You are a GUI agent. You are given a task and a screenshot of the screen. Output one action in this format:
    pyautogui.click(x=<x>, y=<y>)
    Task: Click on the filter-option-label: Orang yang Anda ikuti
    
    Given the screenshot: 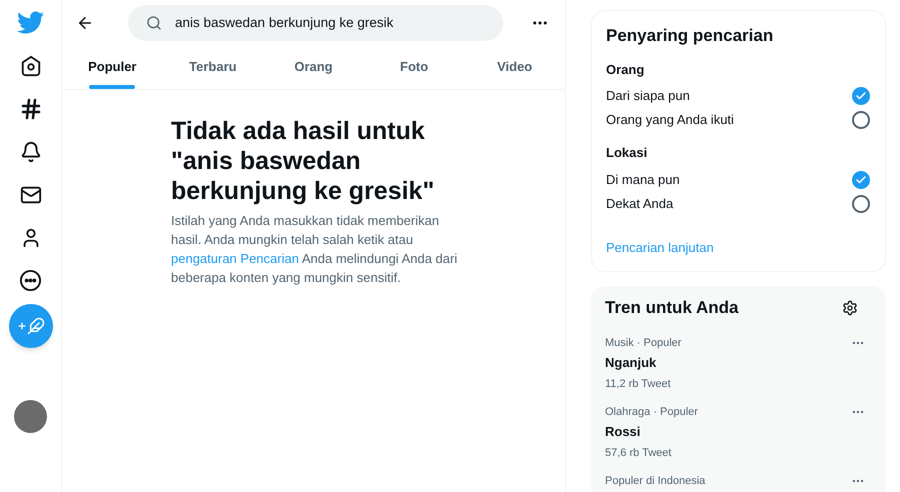 What is the action you would take?
    pyautogui.click(x=670, y=120)
    